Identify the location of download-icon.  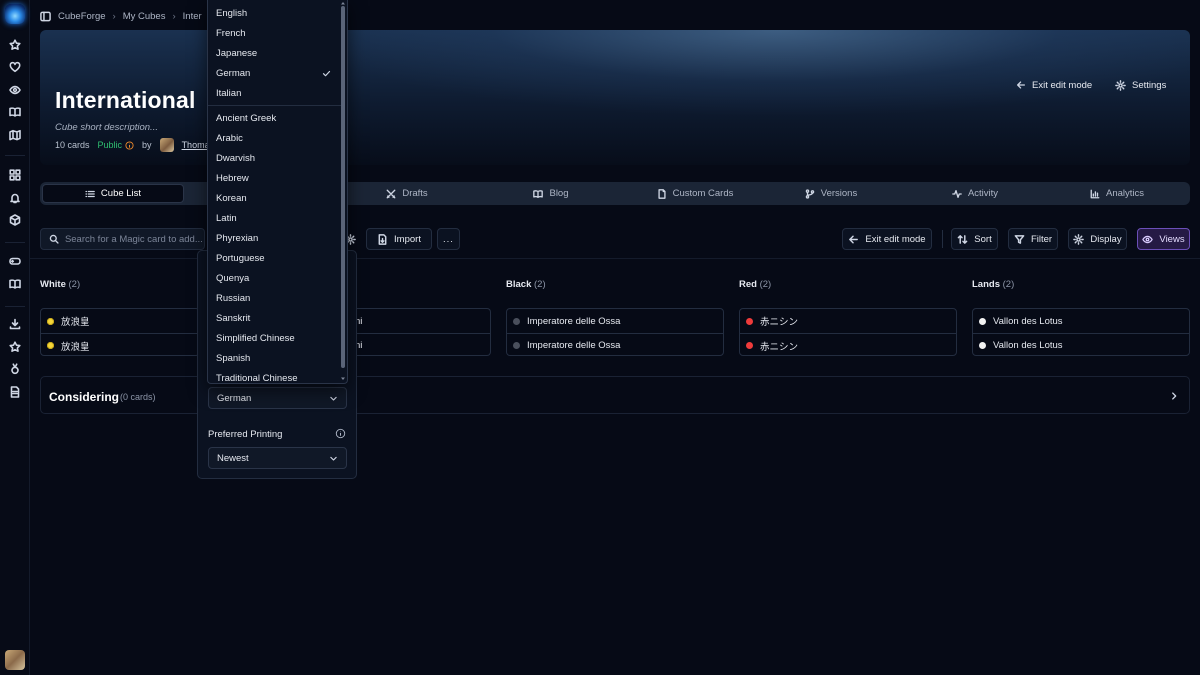
(15, 324).